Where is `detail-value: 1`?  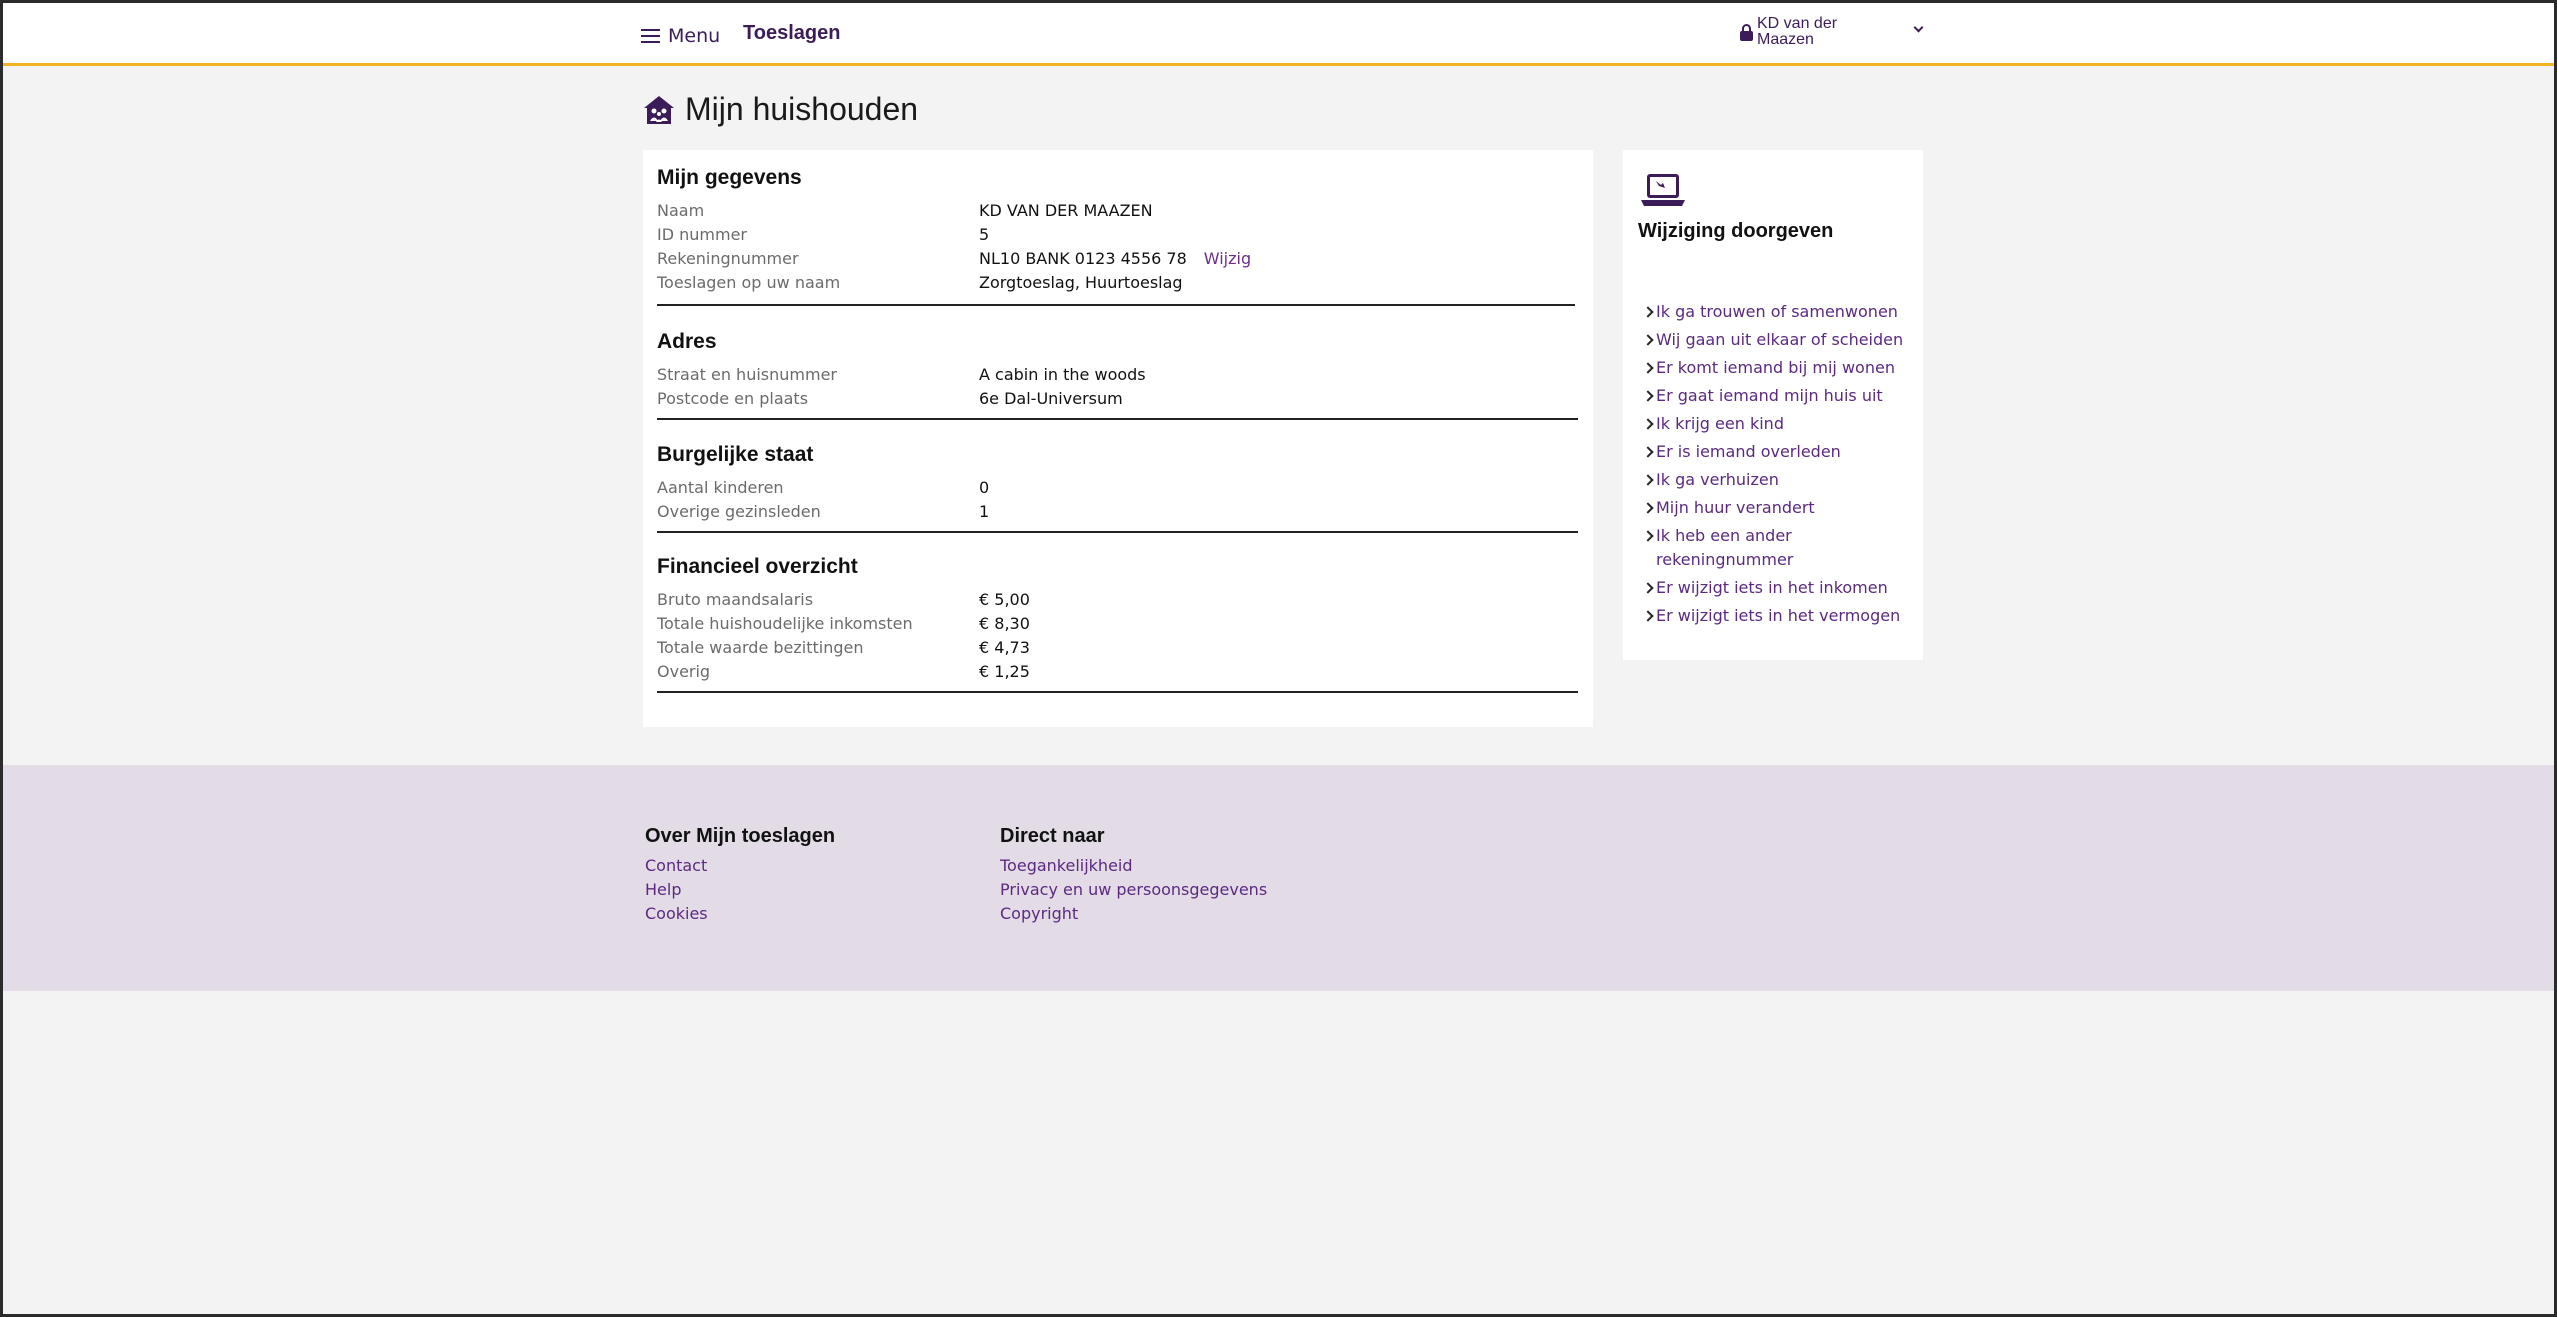
detail-value: 1 is located at coordinates (984, 511).